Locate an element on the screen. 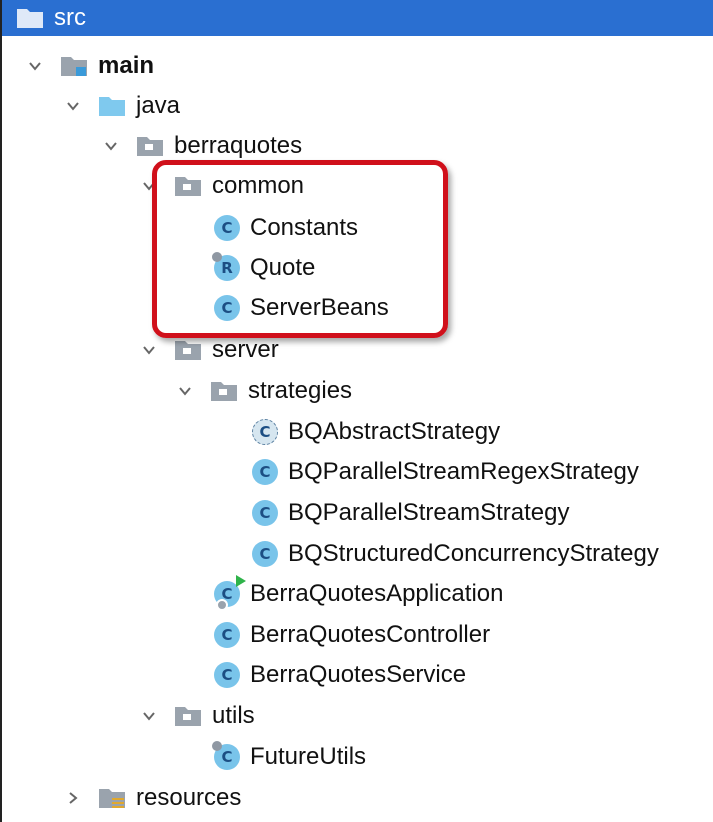 This screenshot has width=713, height=822. tree-item-label: BerraQuotesService is located at coordinates (358, 674).